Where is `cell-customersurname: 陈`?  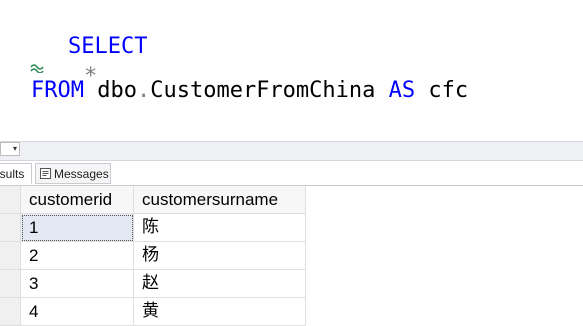
cell-customersurname: 陈 is located at coordinates (220, 228).